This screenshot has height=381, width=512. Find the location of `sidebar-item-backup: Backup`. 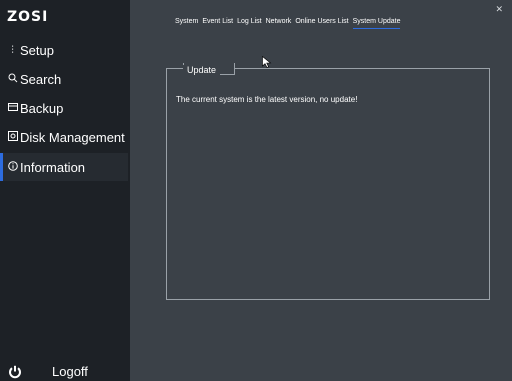

sidebar-item-backup: Backup is located at coordinates (64, 108).